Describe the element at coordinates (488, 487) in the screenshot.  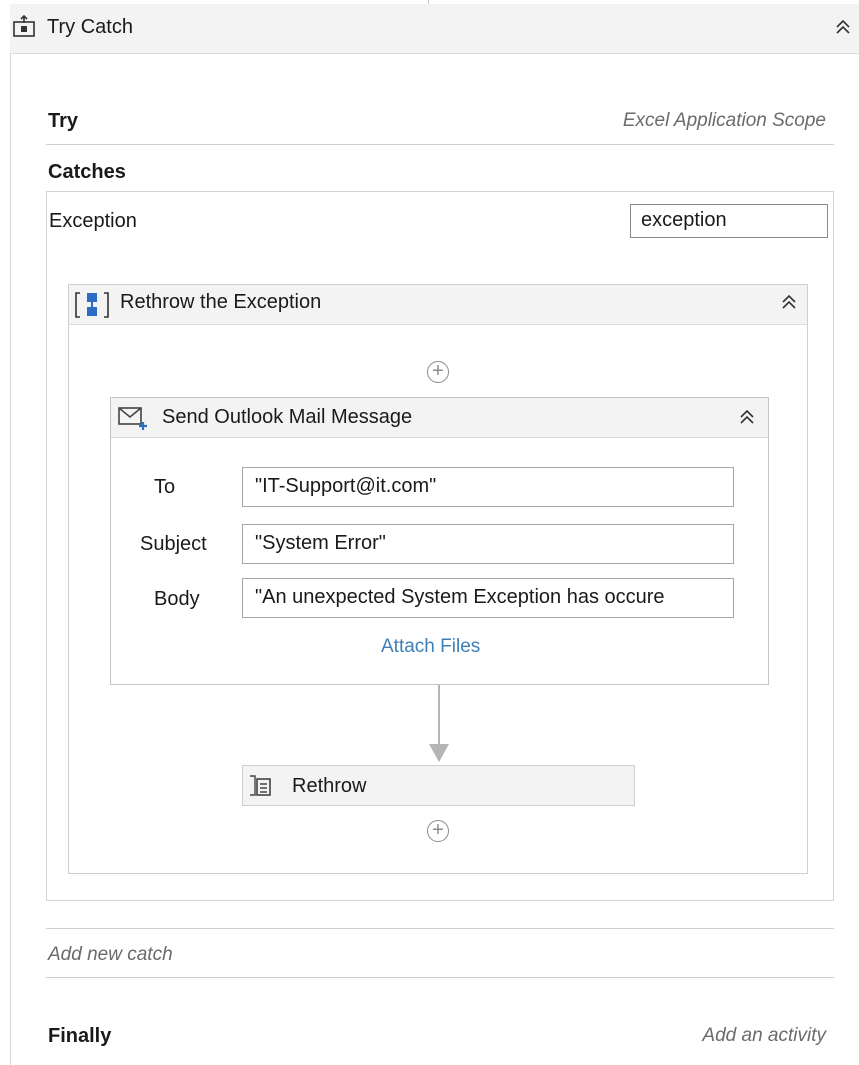
I see `to-input: "IT-Support@it.com"` at that location.